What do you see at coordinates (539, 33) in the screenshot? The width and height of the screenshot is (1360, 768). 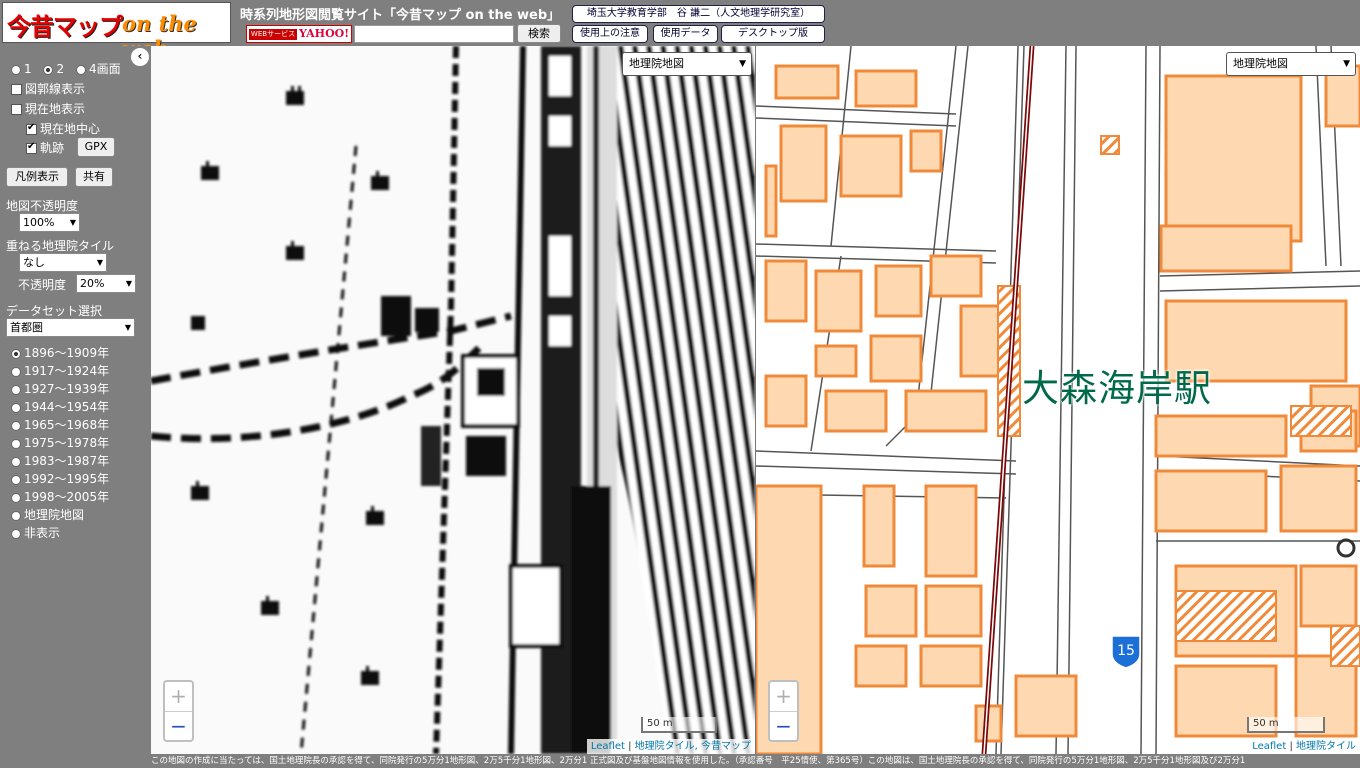 I see `search-button: 検索` at bounding box center [539, 33].